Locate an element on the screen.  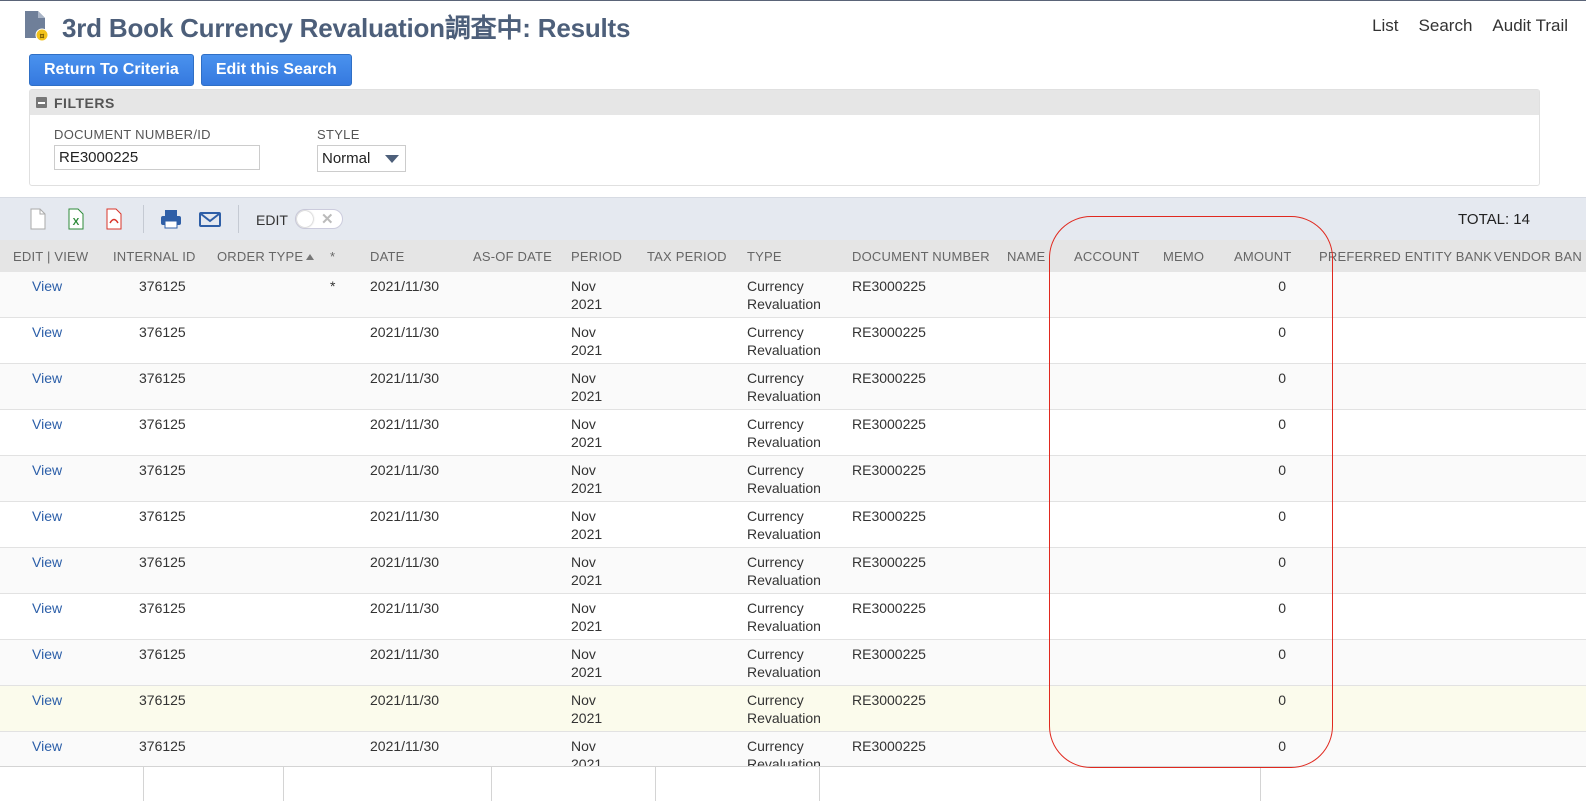
document-number-input is located at coordinates (157, 157).